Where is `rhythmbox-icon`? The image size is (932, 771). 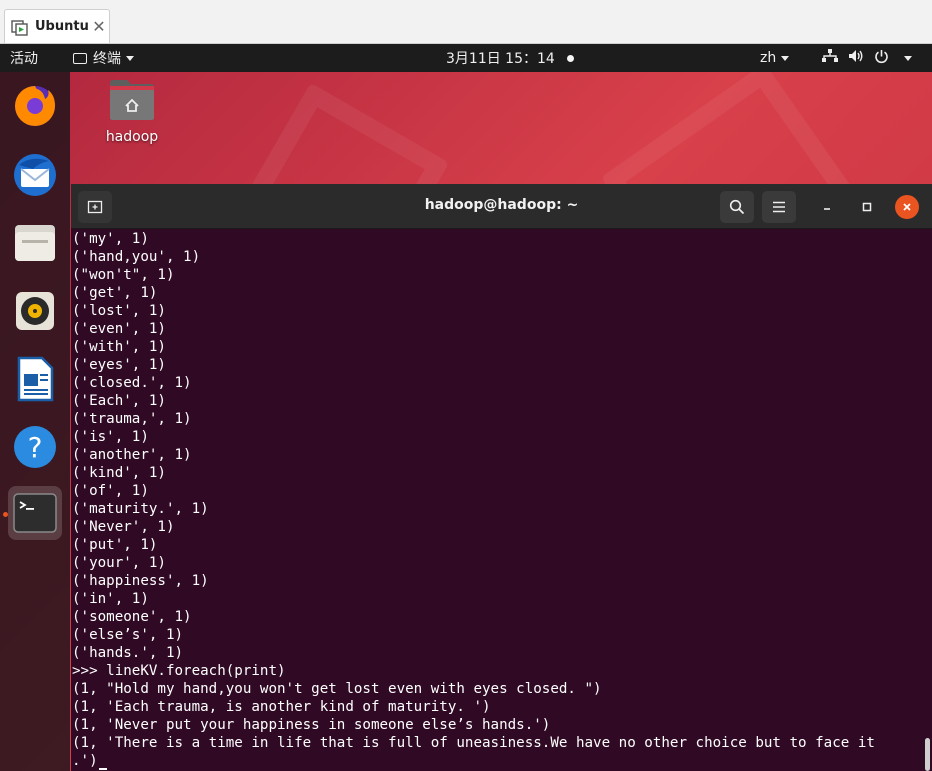
rhythmbox-icon is located at coordinates (35, 311).